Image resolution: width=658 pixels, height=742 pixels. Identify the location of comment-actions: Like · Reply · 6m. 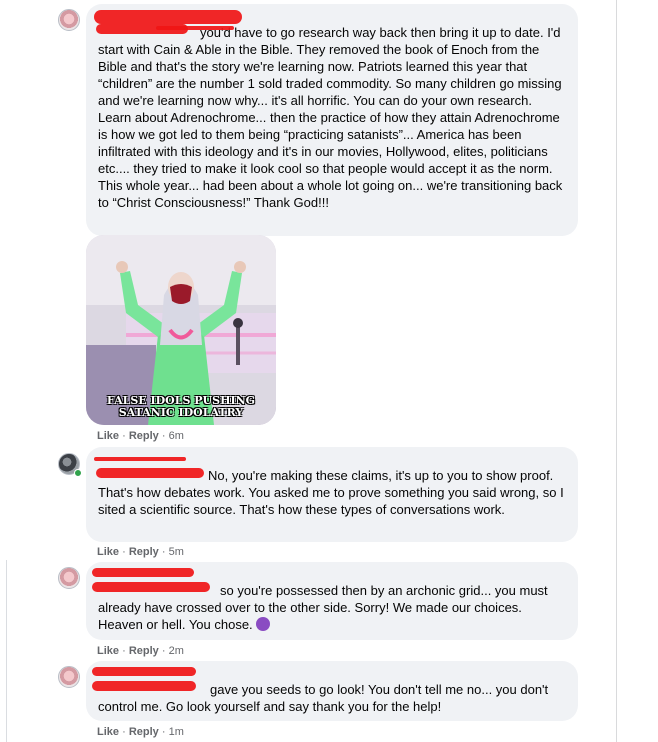
(140, 436).